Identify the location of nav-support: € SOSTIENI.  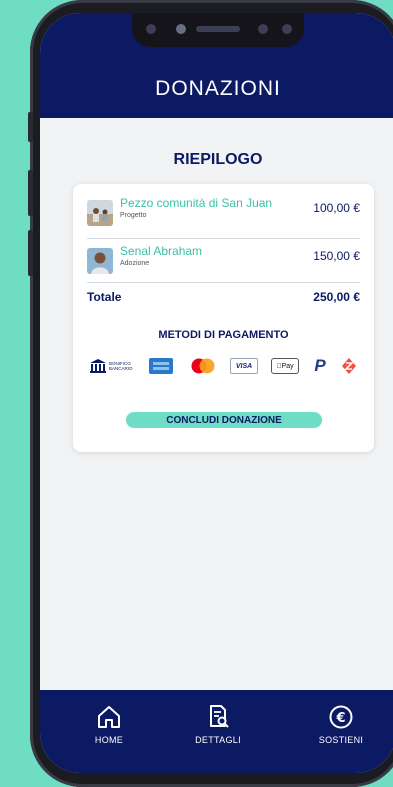
(341, 724).